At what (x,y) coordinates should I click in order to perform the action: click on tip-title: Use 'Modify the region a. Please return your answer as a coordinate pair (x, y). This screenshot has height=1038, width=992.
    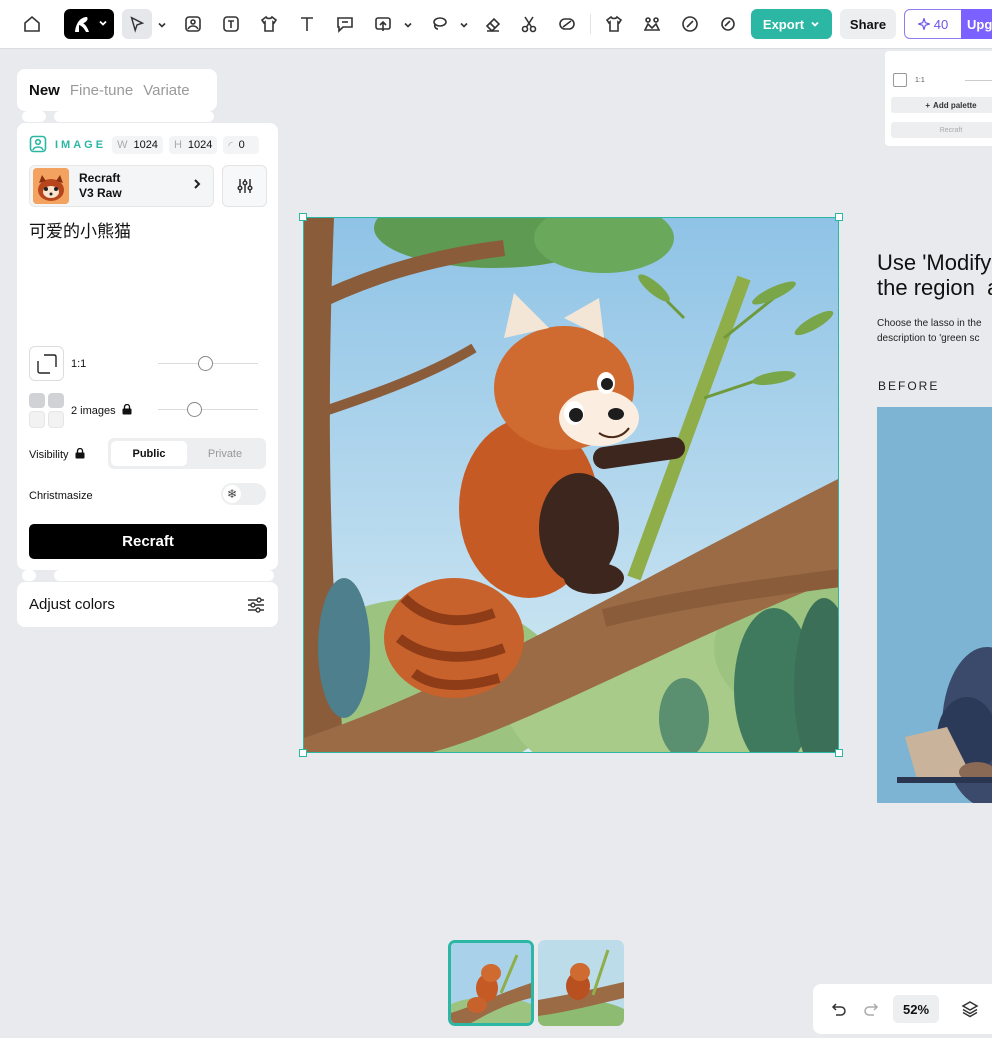
    Looking at the image, I should click on (934, 275).